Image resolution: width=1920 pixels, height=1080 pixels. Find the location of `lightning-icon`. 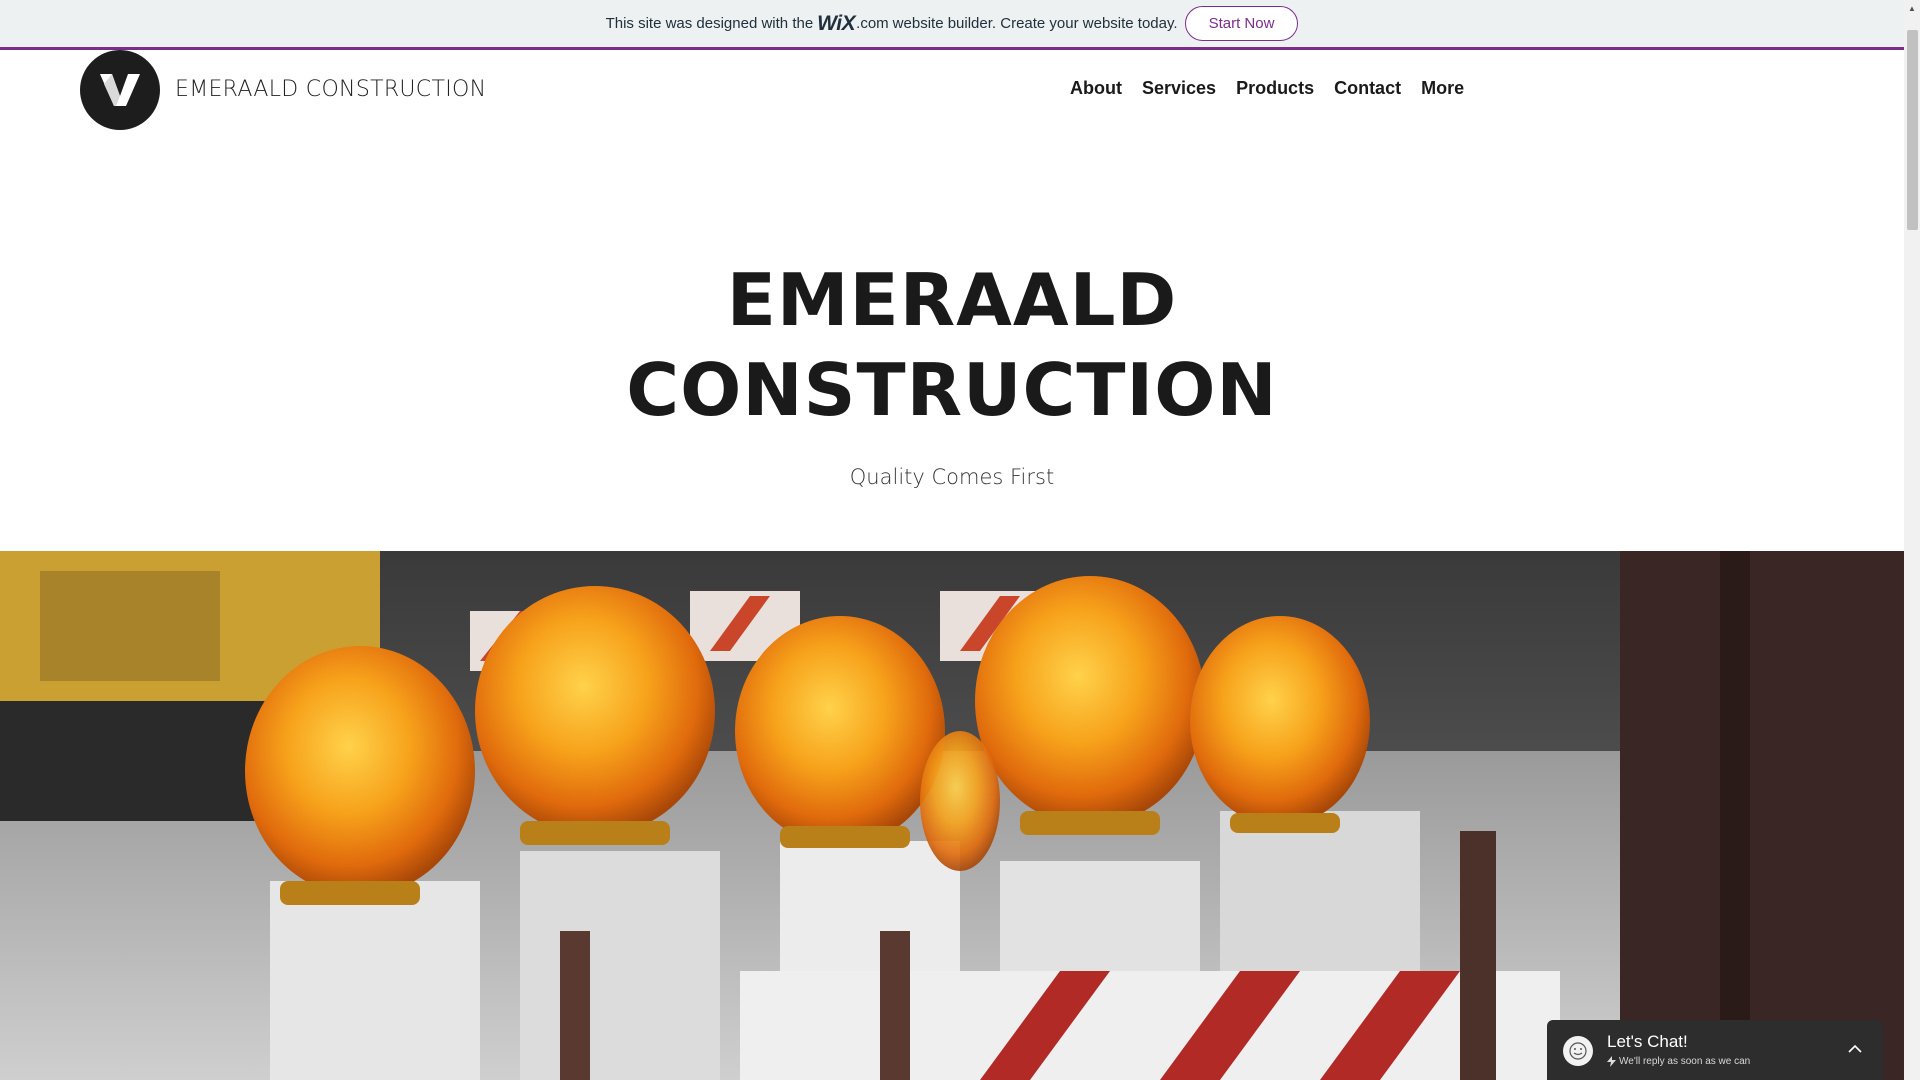

lightning-icon is located at coordinates (1611, 1061).